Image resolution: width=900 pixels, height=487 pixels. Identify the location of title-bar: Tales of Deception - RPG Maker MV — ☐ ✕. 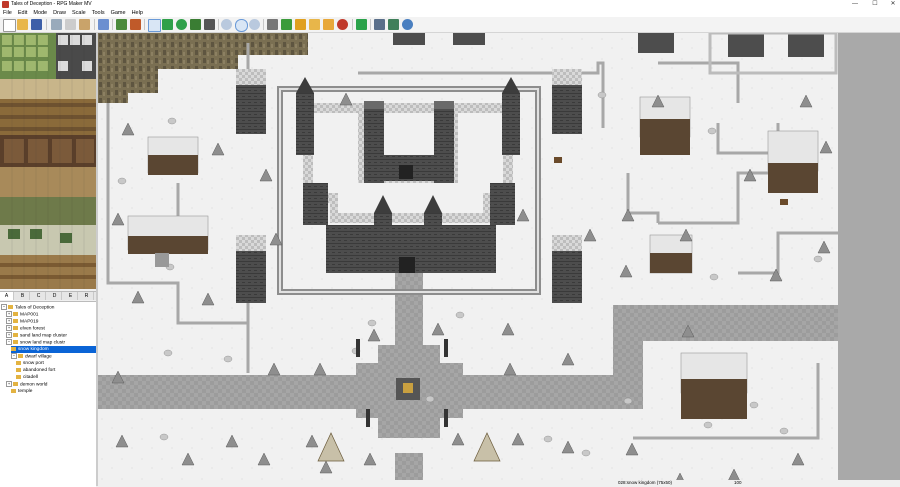
(450, 4).